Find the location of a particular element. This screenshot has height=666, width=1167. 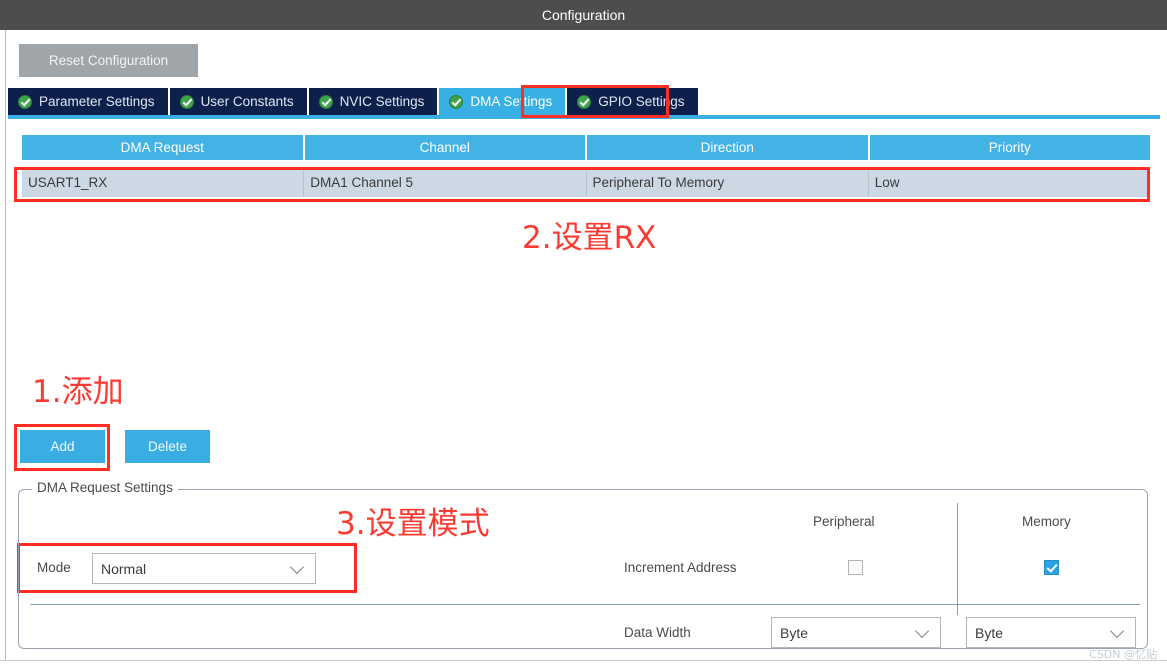

row-divider is located at coordinates (585, 604).